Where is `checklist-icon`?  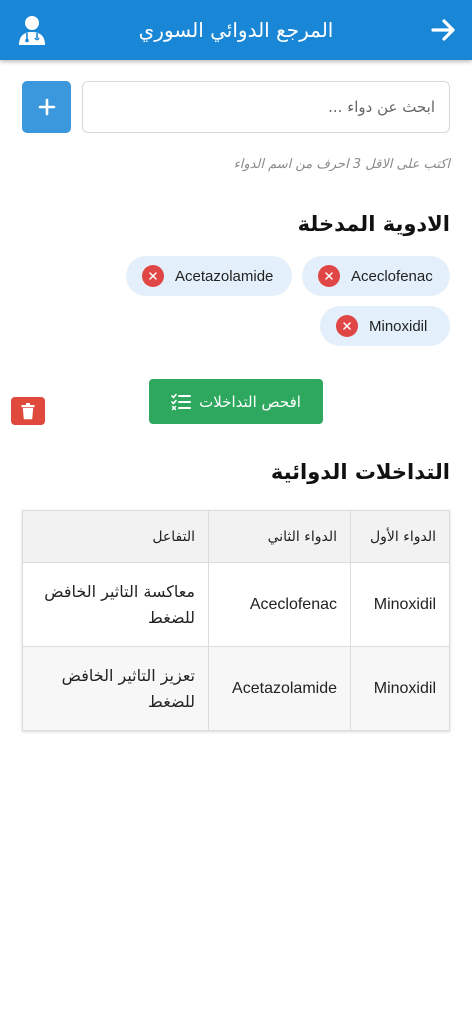 checklist-icon is located at coordinates (181, 401).